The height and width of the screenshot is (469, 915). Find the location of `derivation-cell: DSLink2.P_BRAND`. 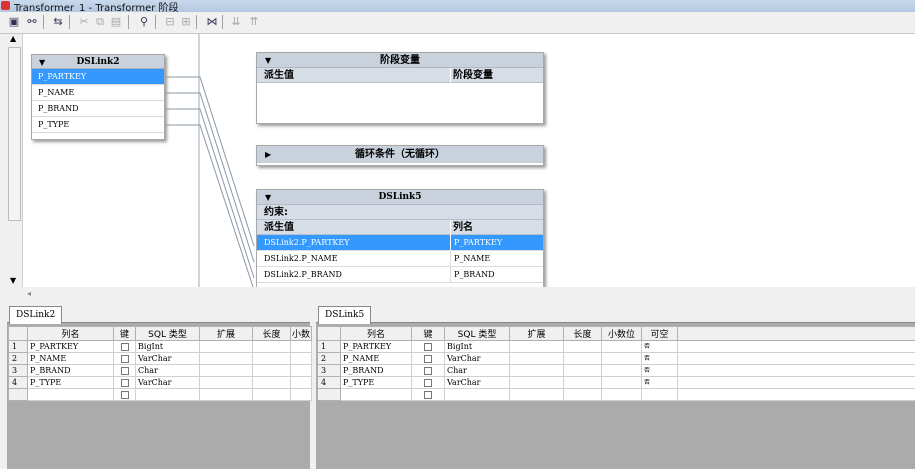

derivation-cell: DSLink2.P_BRAND is located at coordinates (303, 274).